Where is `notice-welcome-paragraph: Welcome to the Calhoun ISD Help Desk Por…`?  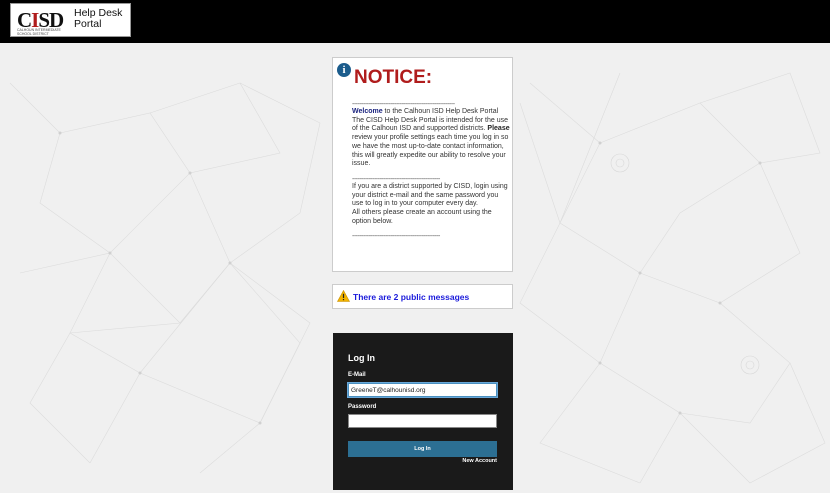
notice-welcome-paragraph: Welcome to the Calhoun ISD Help Desk Por… is located at coordinates (431, 138).